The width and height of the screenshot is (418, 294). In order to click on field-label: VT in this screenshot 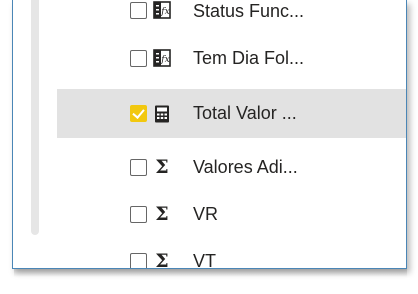, I will do `click(205, 259)`.